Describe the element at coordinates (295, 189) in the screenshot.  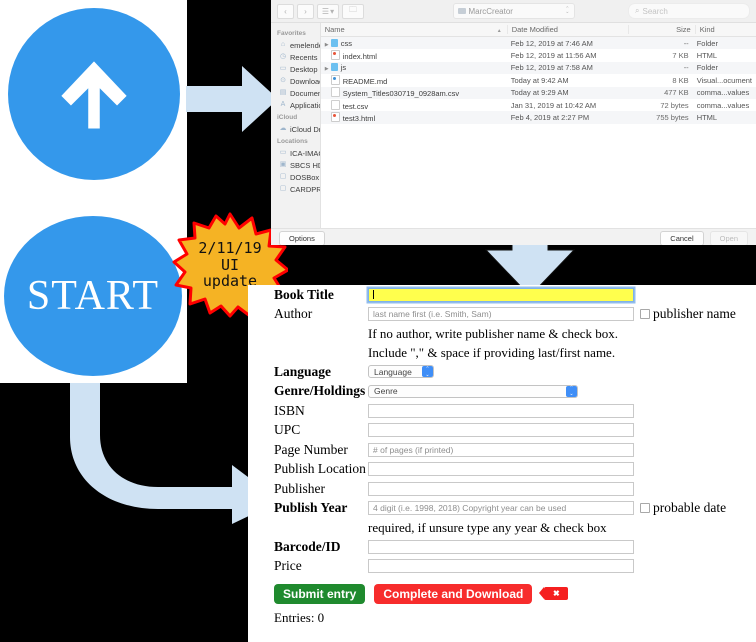
I see `sidebar-item-cardpres: ▢ CARDPRES ⏏` at that location.